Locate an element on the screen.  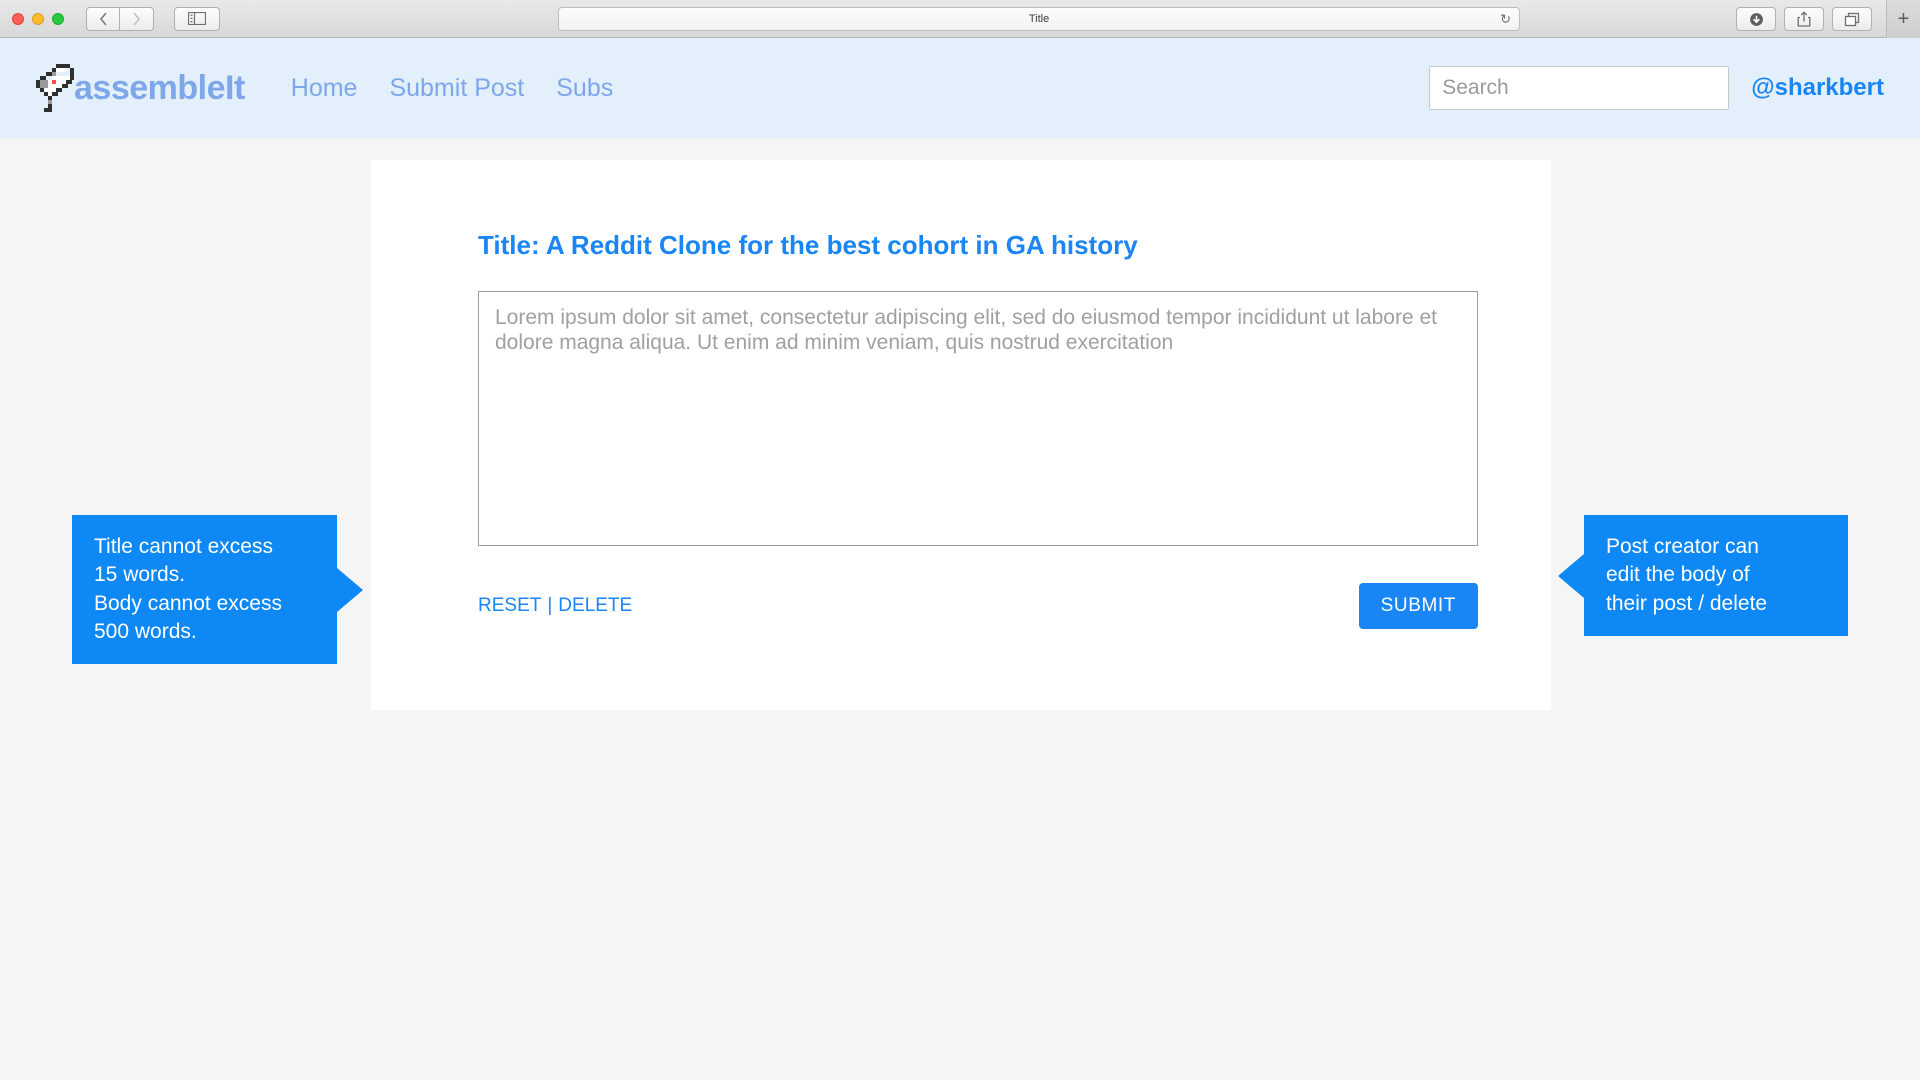
tabs-icon is located at coordinates (1852, 19).